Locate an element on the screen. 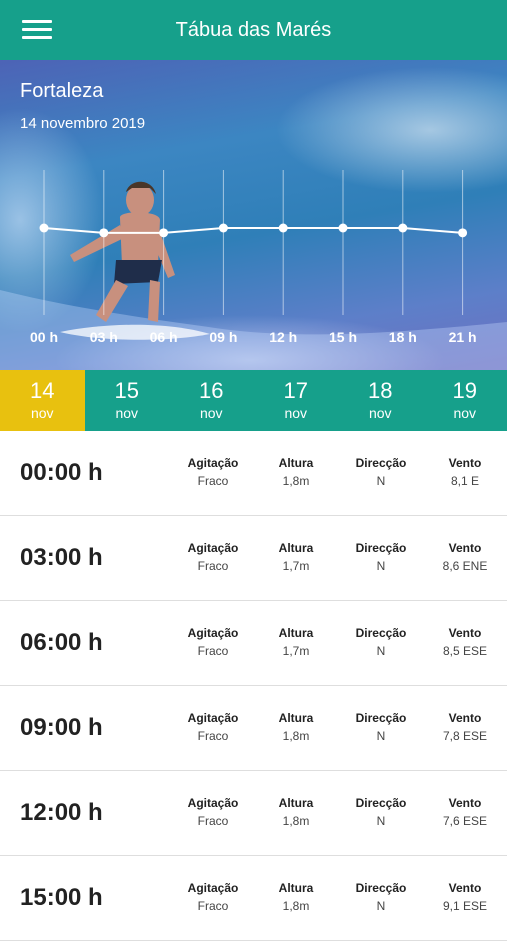 The width and height of the screenshot is (507, 941). chart-x-tick-label: 06 h is located at coordinates (164, 337).